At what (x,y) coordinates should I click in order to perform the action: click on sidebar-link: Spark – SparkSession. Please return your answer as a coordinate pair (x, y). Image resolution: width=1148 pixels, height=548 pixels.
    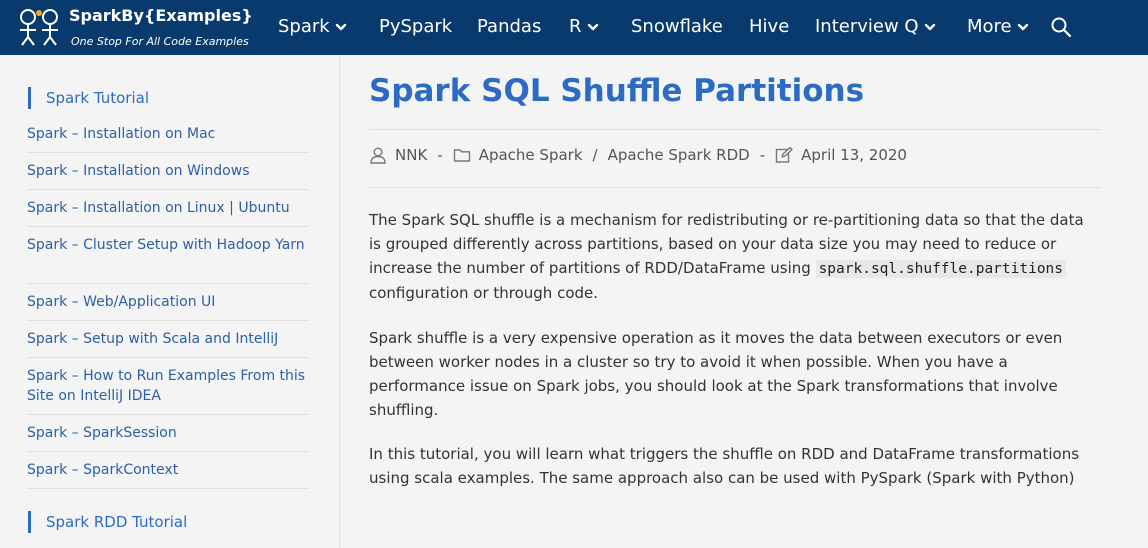
    Looking at the image, I should click on (168, 433).